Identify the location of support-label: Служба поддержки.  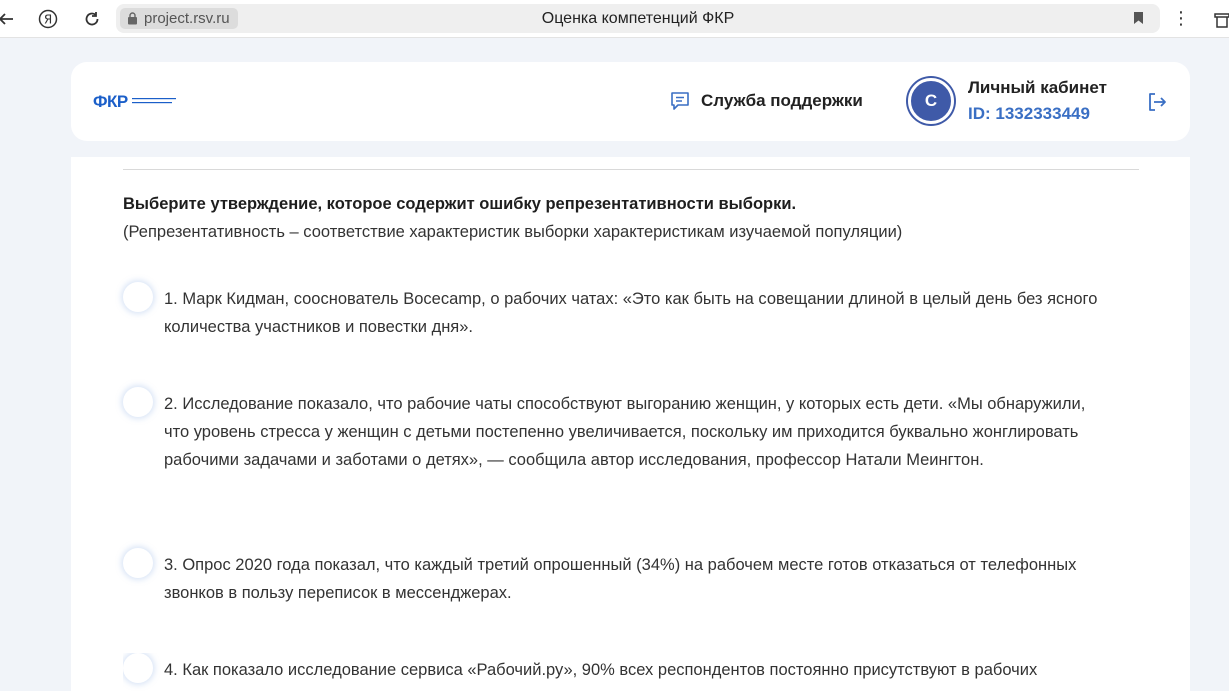
(782, 100).